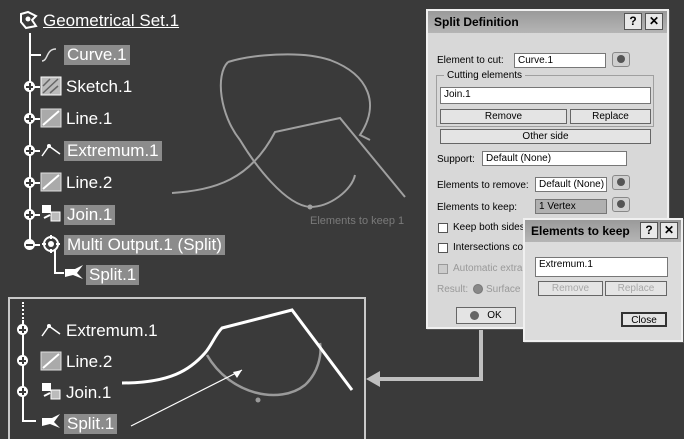 The image size is (684, 439). What do you see at coordinates (475, 315) in the screenshot?
I see `ok-icon` at bounding box center [475, 315].